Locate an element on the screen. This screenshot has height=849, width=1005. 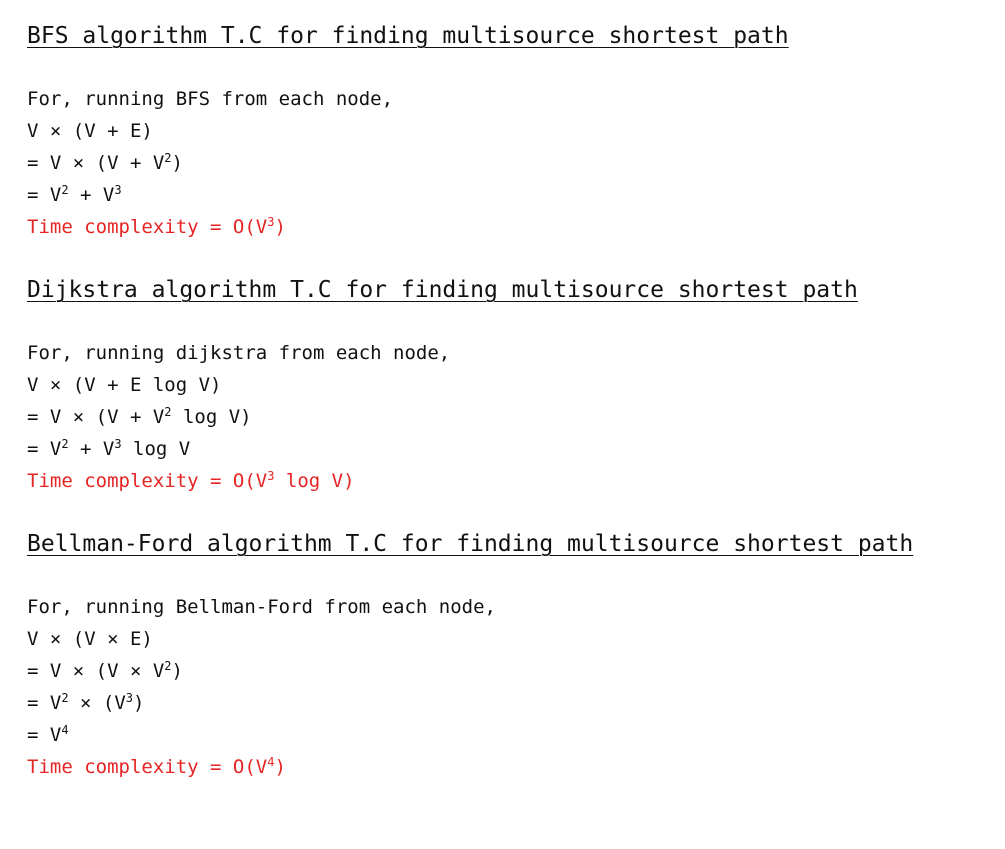
derivation-step: = V × (V + V2 log V) is located at coordinates (139, 416).